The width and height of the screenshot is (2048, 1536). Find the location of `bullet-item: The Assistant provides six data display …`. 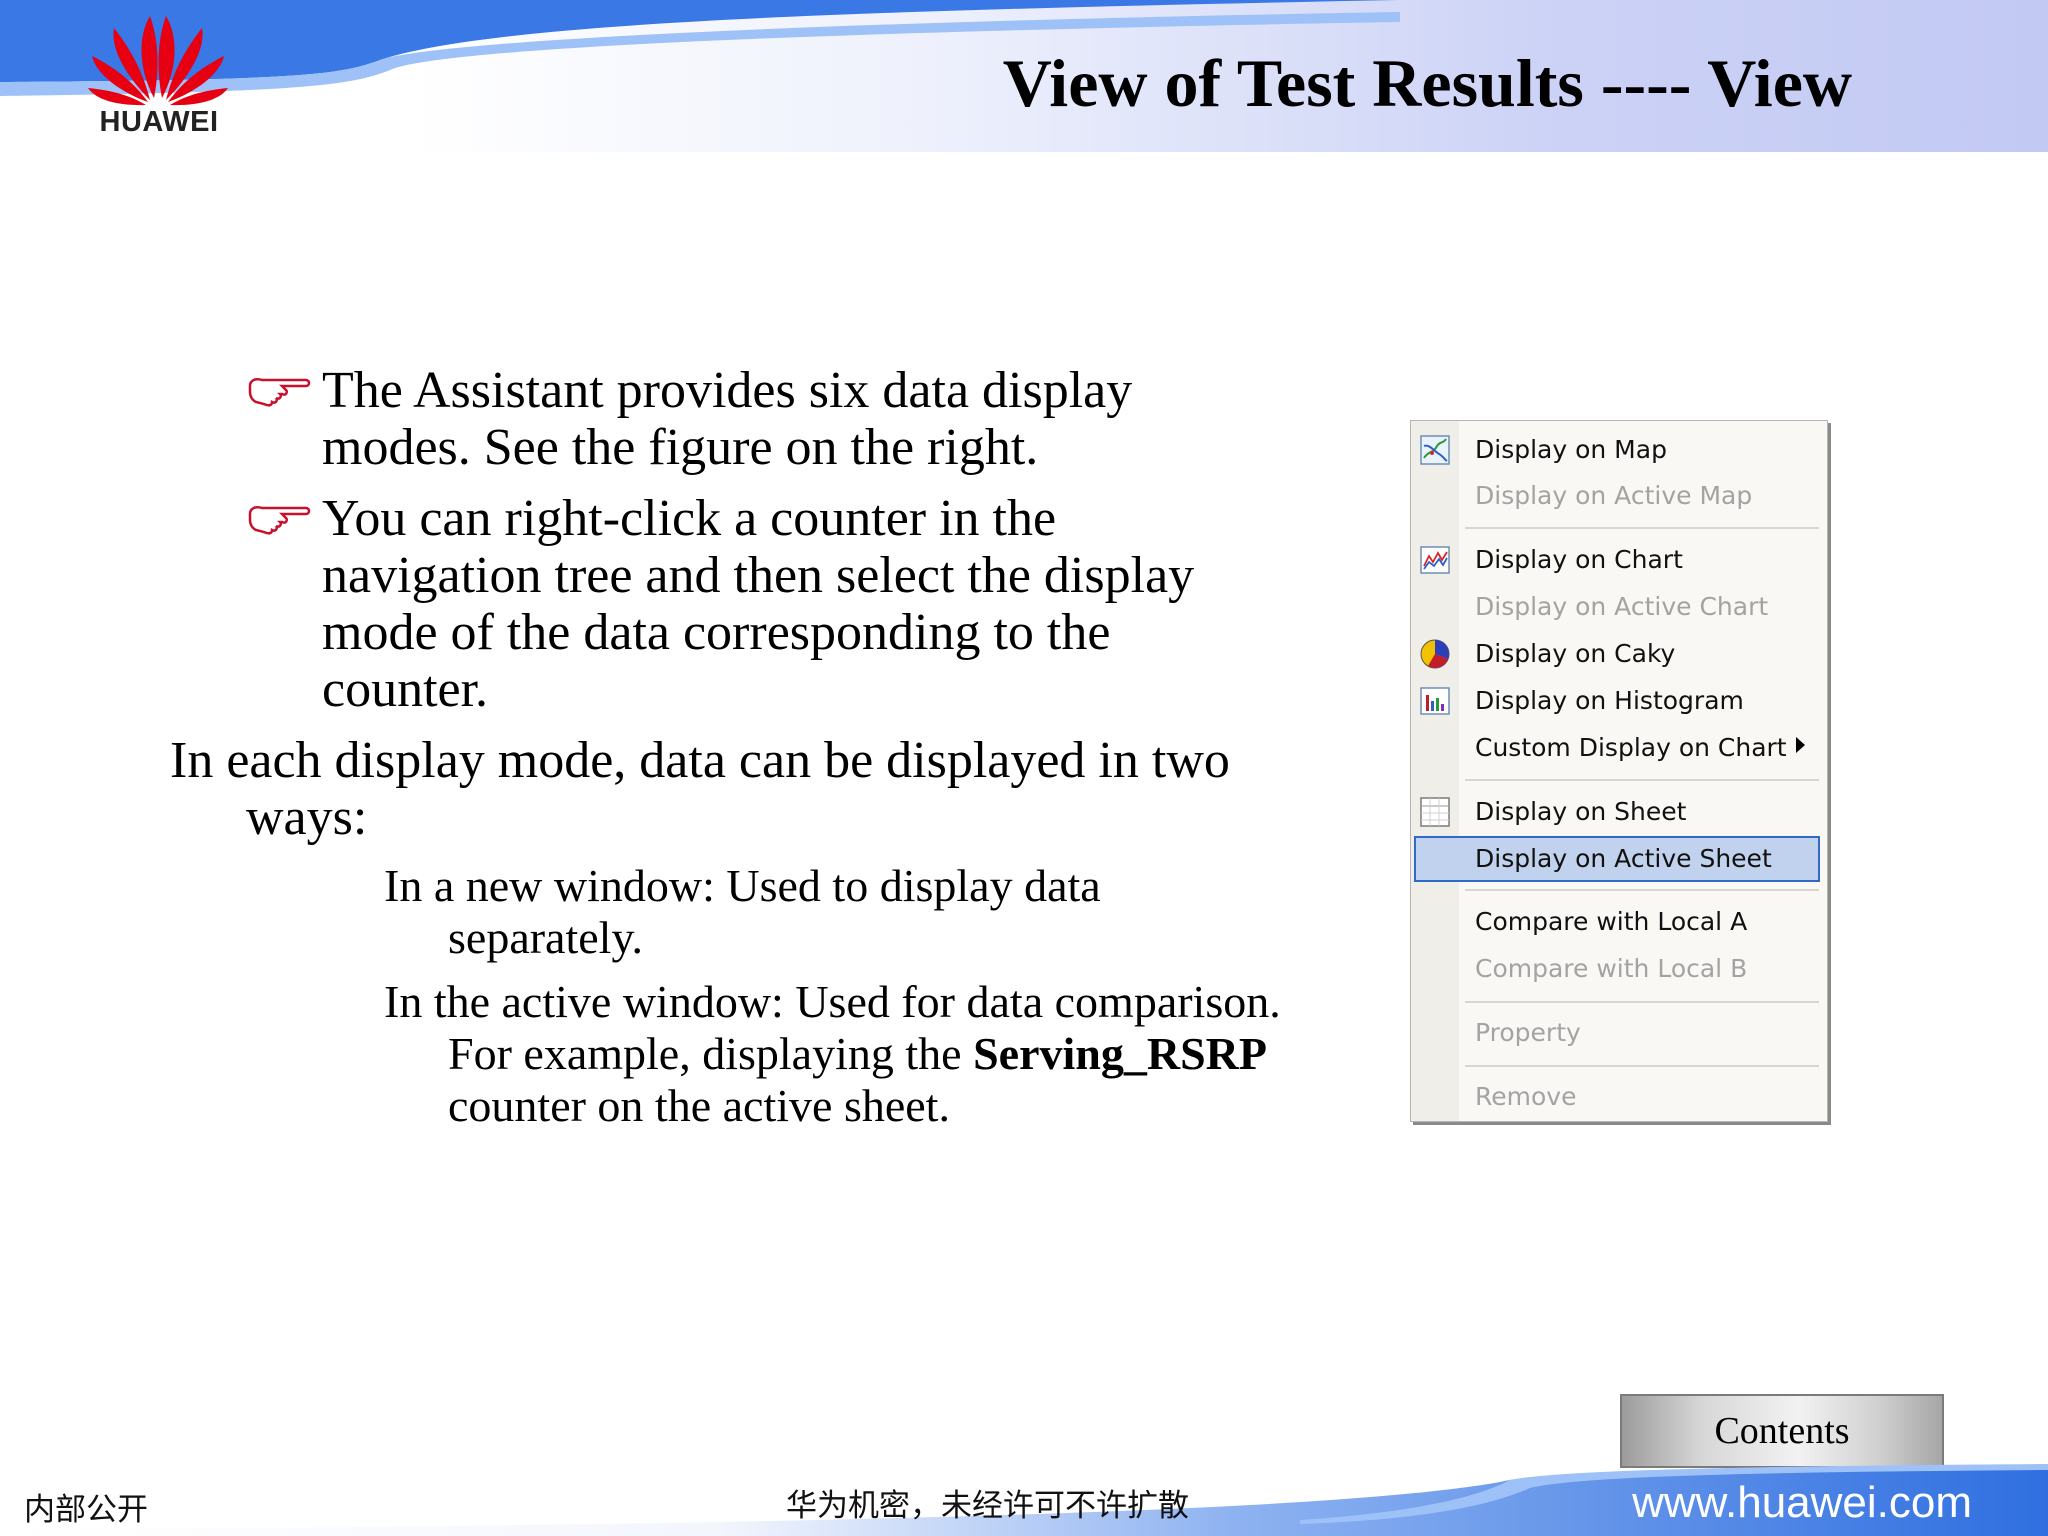

bullet-item: The Assistant provides six data display … is located at coordinates (766, 419).